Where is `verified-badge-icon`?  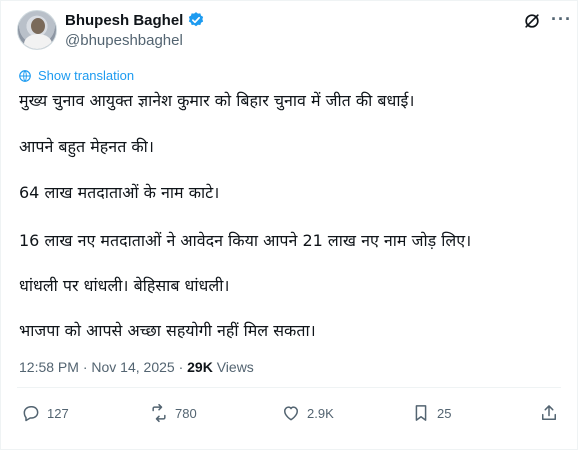 verified-badge-icon is located at coordinates (196, 19).